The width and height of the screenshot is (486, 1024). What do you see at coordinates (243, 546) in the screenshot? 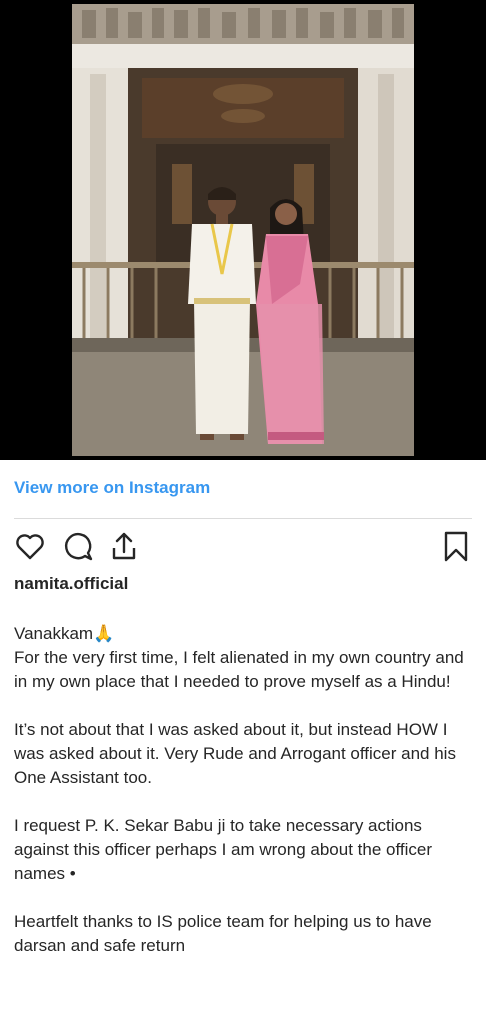
I see `post-actions-bar` at bounding box center [243, 546].